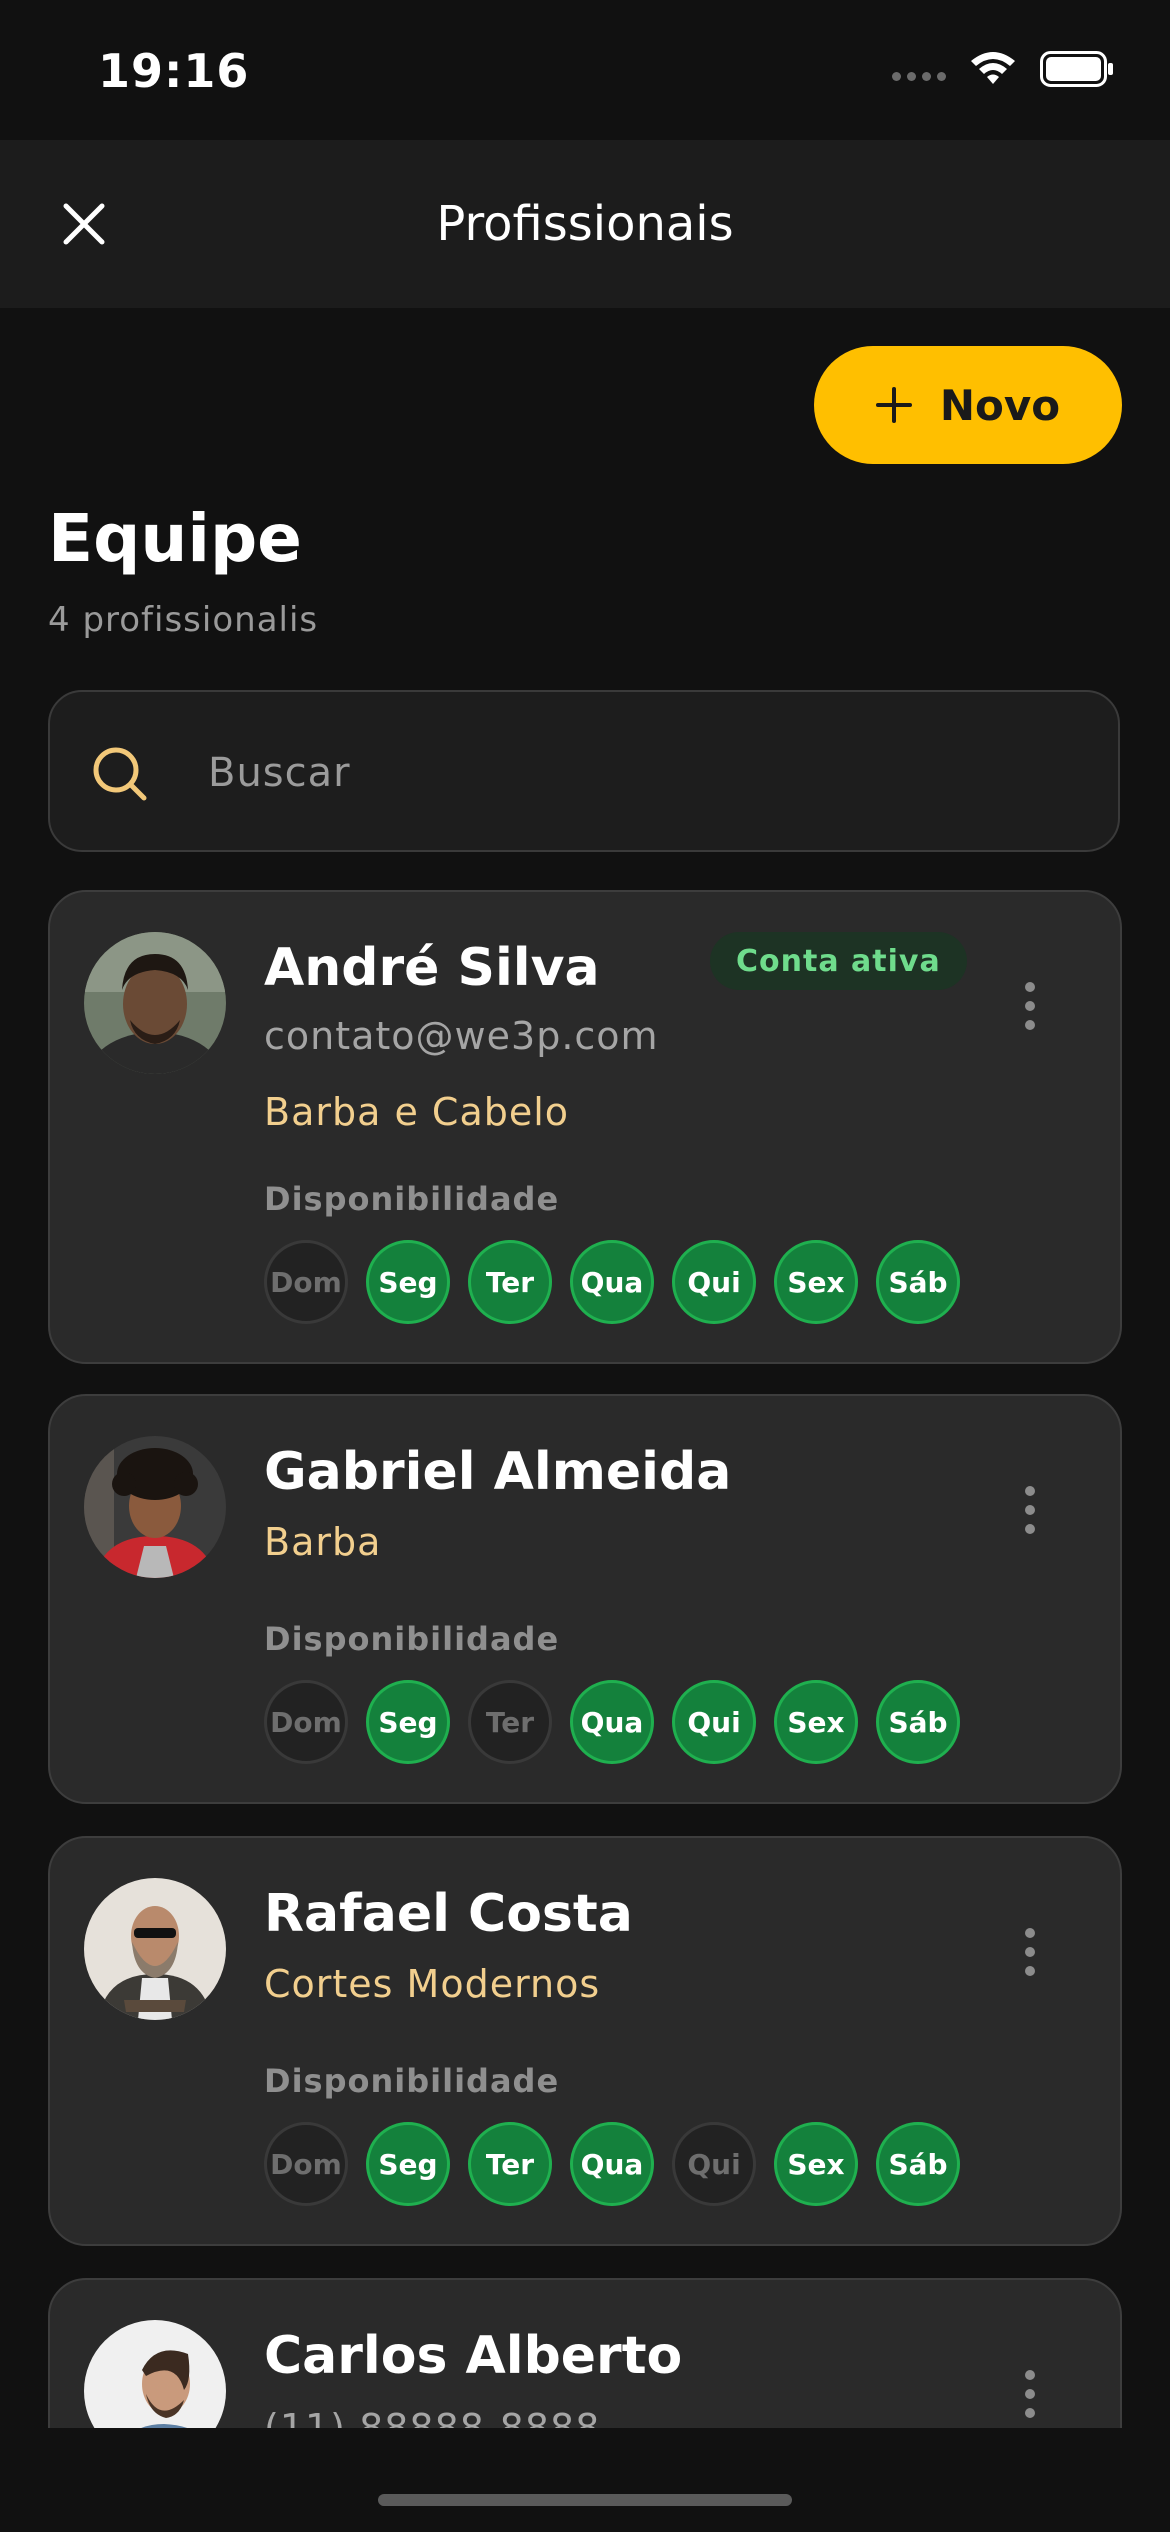  Describe the element at coordinates (1000, 405) in the screenshot. I see `new-button-label: Novo` at that location.